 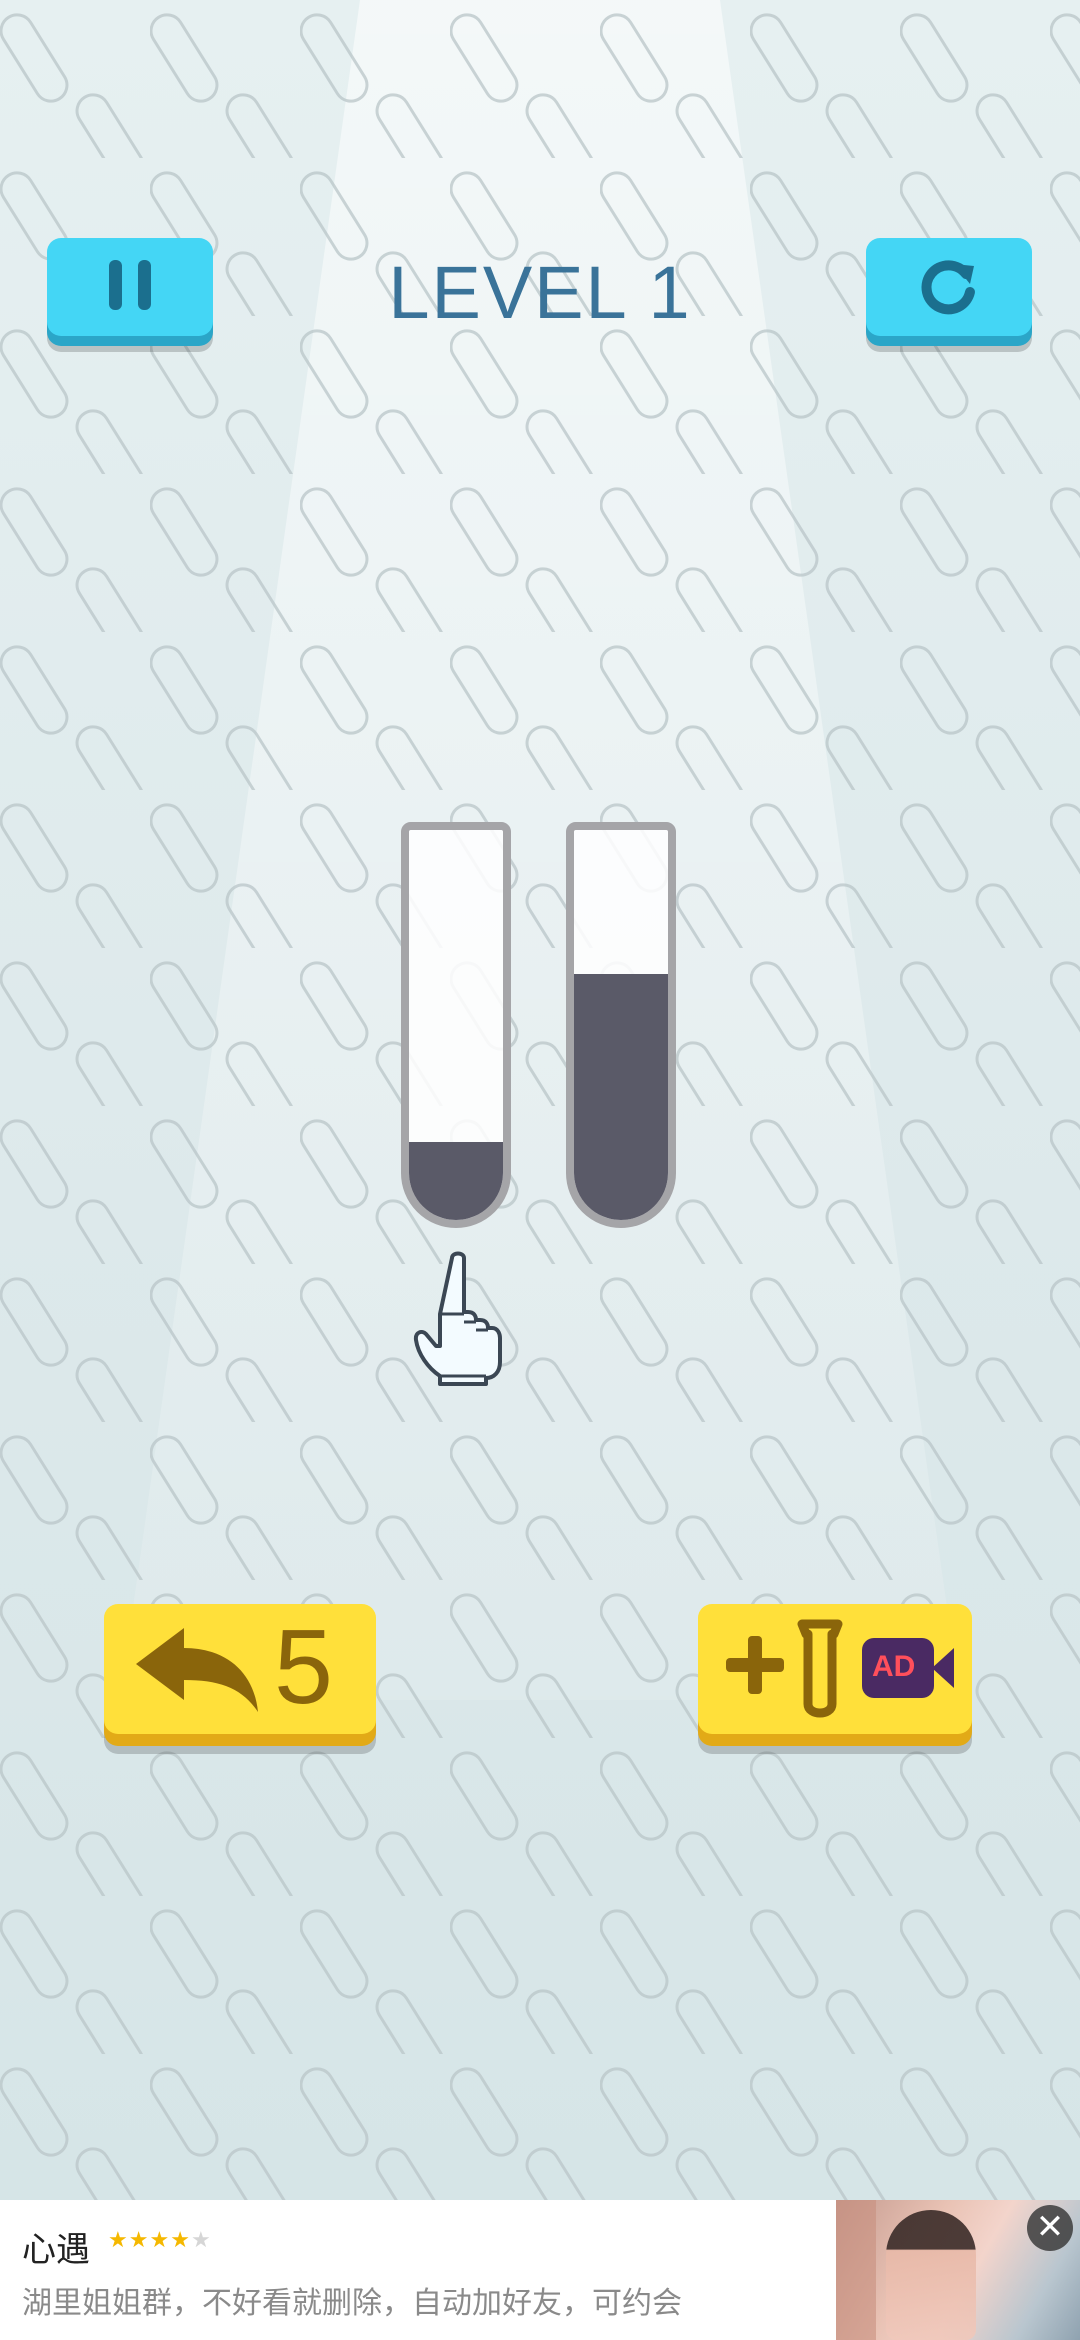 What do you see at coordinates (303, 1667) in the screenshot?
I see `undo-count: 5` at bounding box center [303, 1667].